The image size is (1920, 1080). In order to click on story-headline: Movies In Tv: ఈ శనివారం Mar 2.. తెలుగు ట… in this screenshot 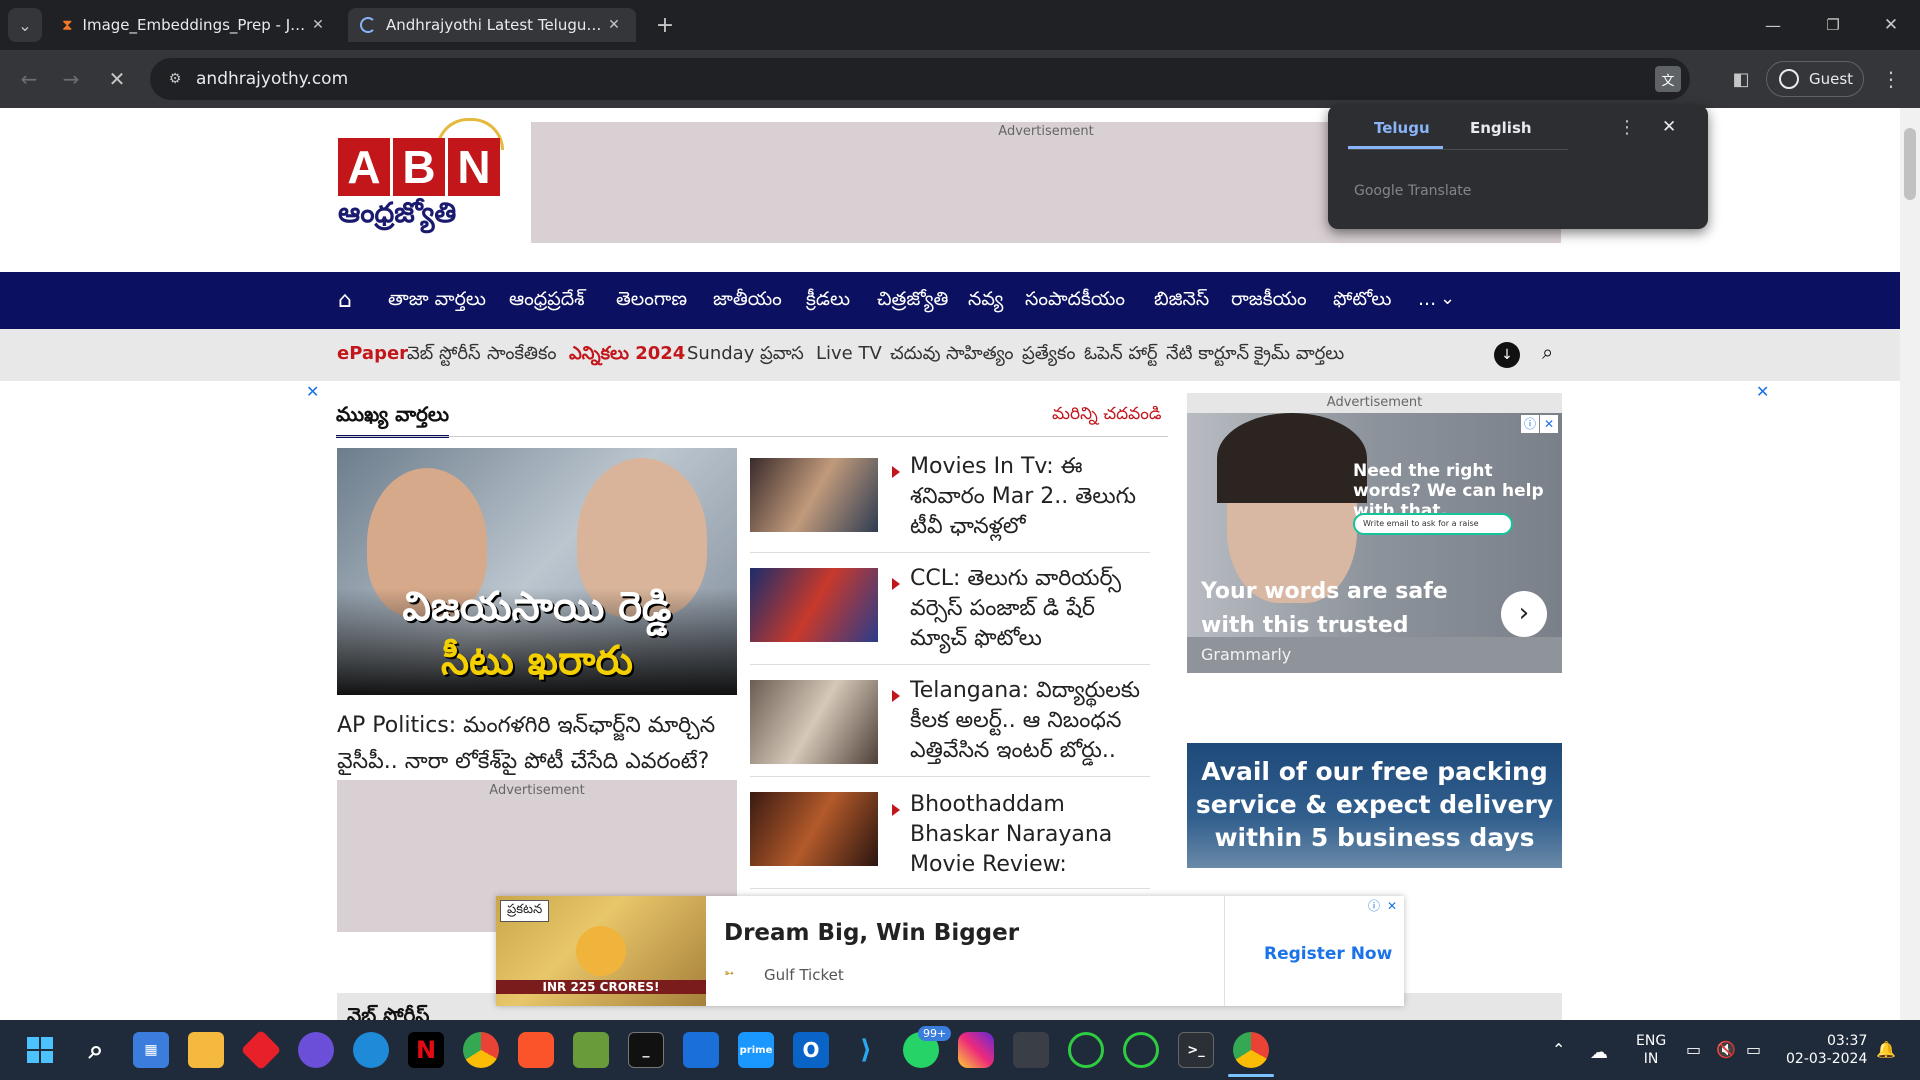, I will do `click(1030, 497)`.